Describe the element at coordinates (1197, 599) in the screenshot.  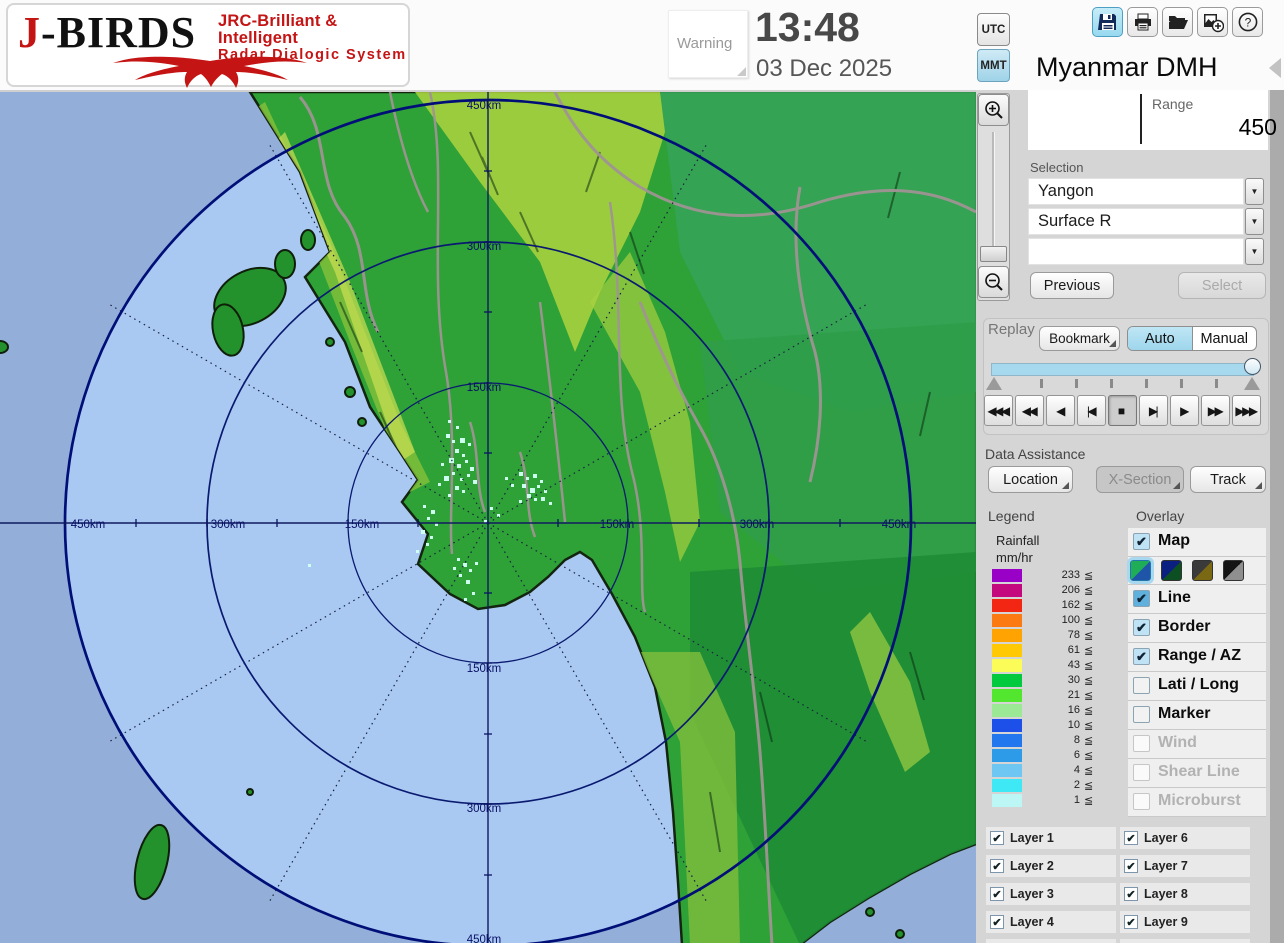
I see `overlay-item-line: ✔ Line` at that location.